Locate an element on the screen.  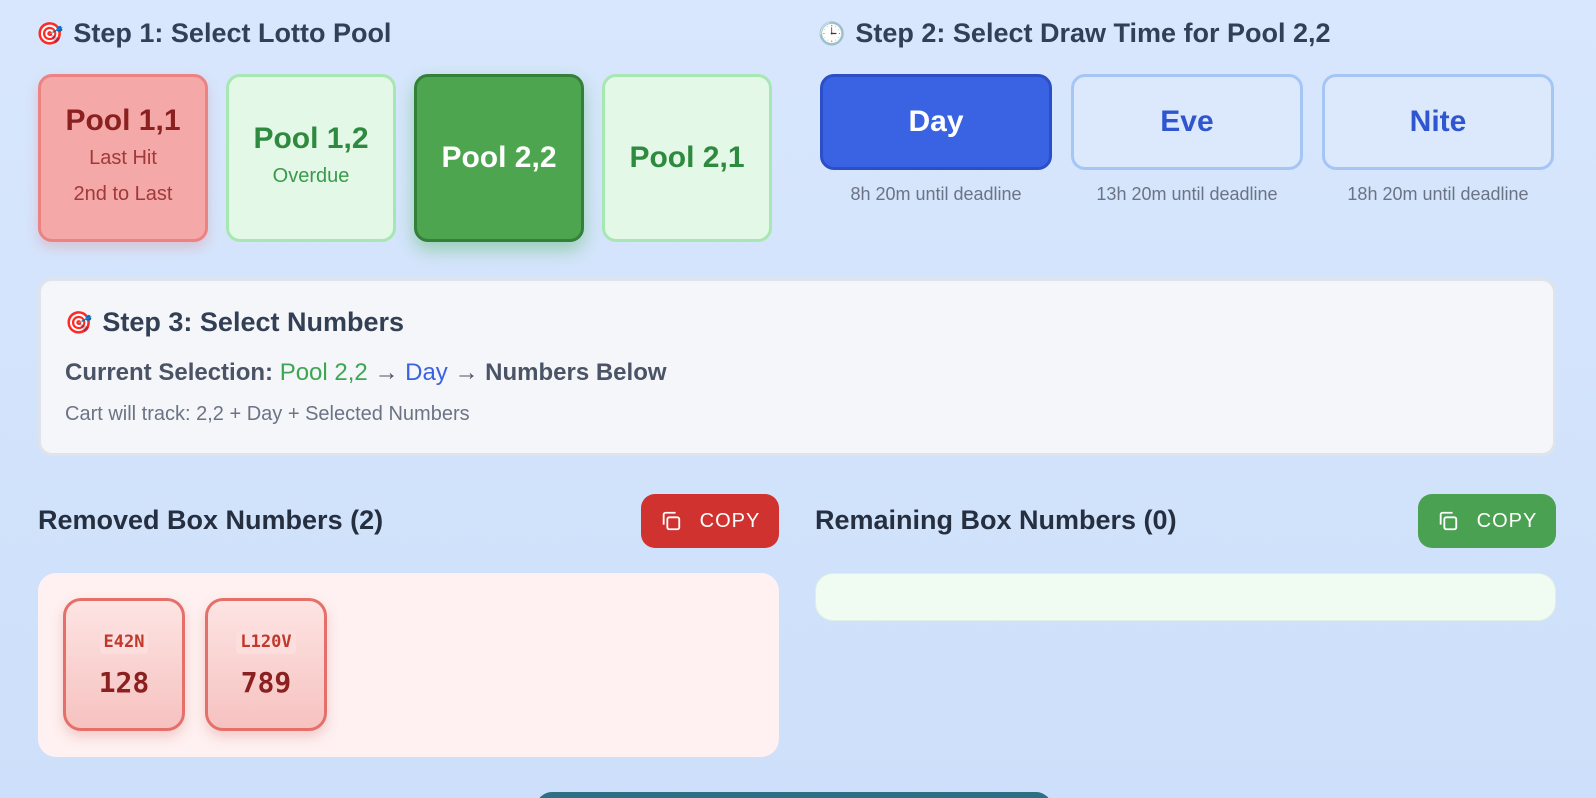
draw-time-day-button: Day is located at coordinates (936, 122).